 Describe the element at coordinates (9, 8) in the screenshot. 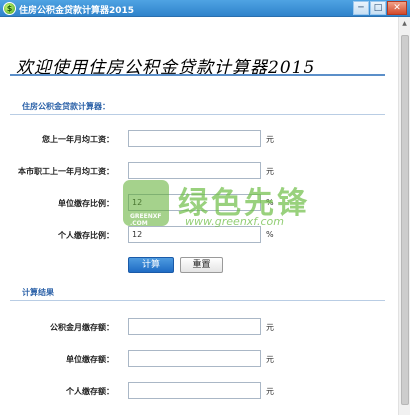

I see `app-icon: $` at that location.